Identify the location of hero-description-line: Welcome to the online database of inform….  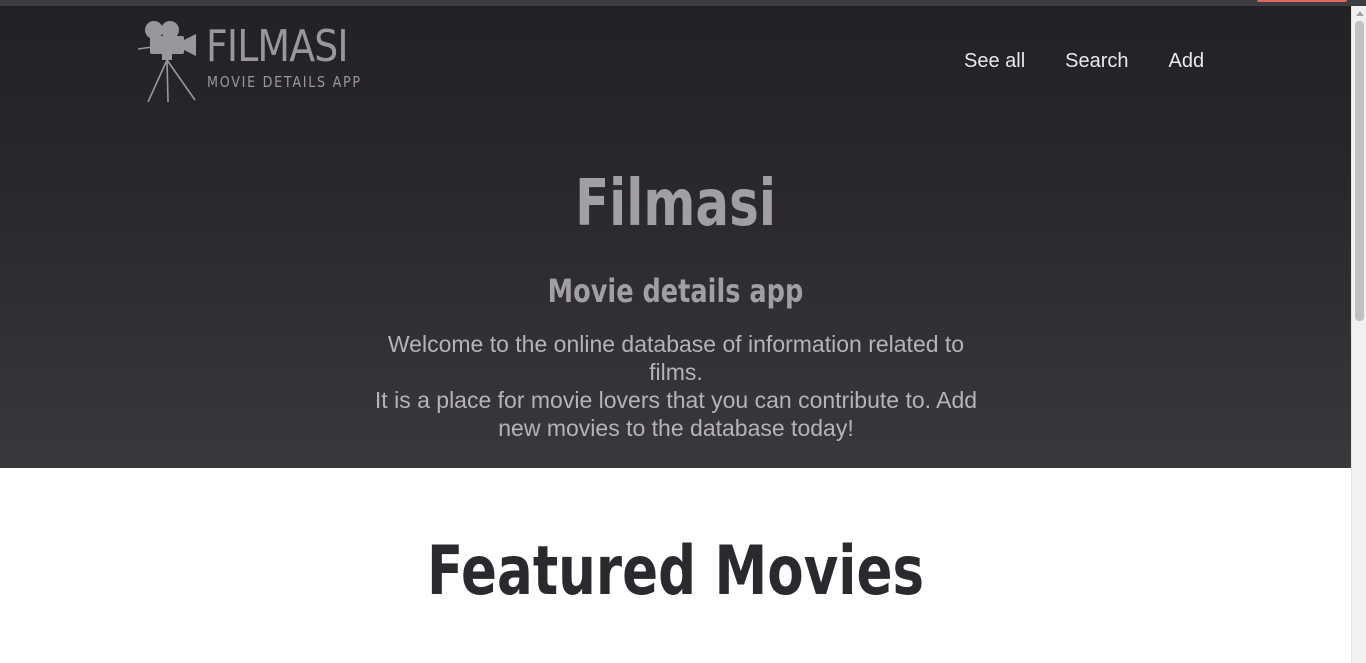
(676, 358).